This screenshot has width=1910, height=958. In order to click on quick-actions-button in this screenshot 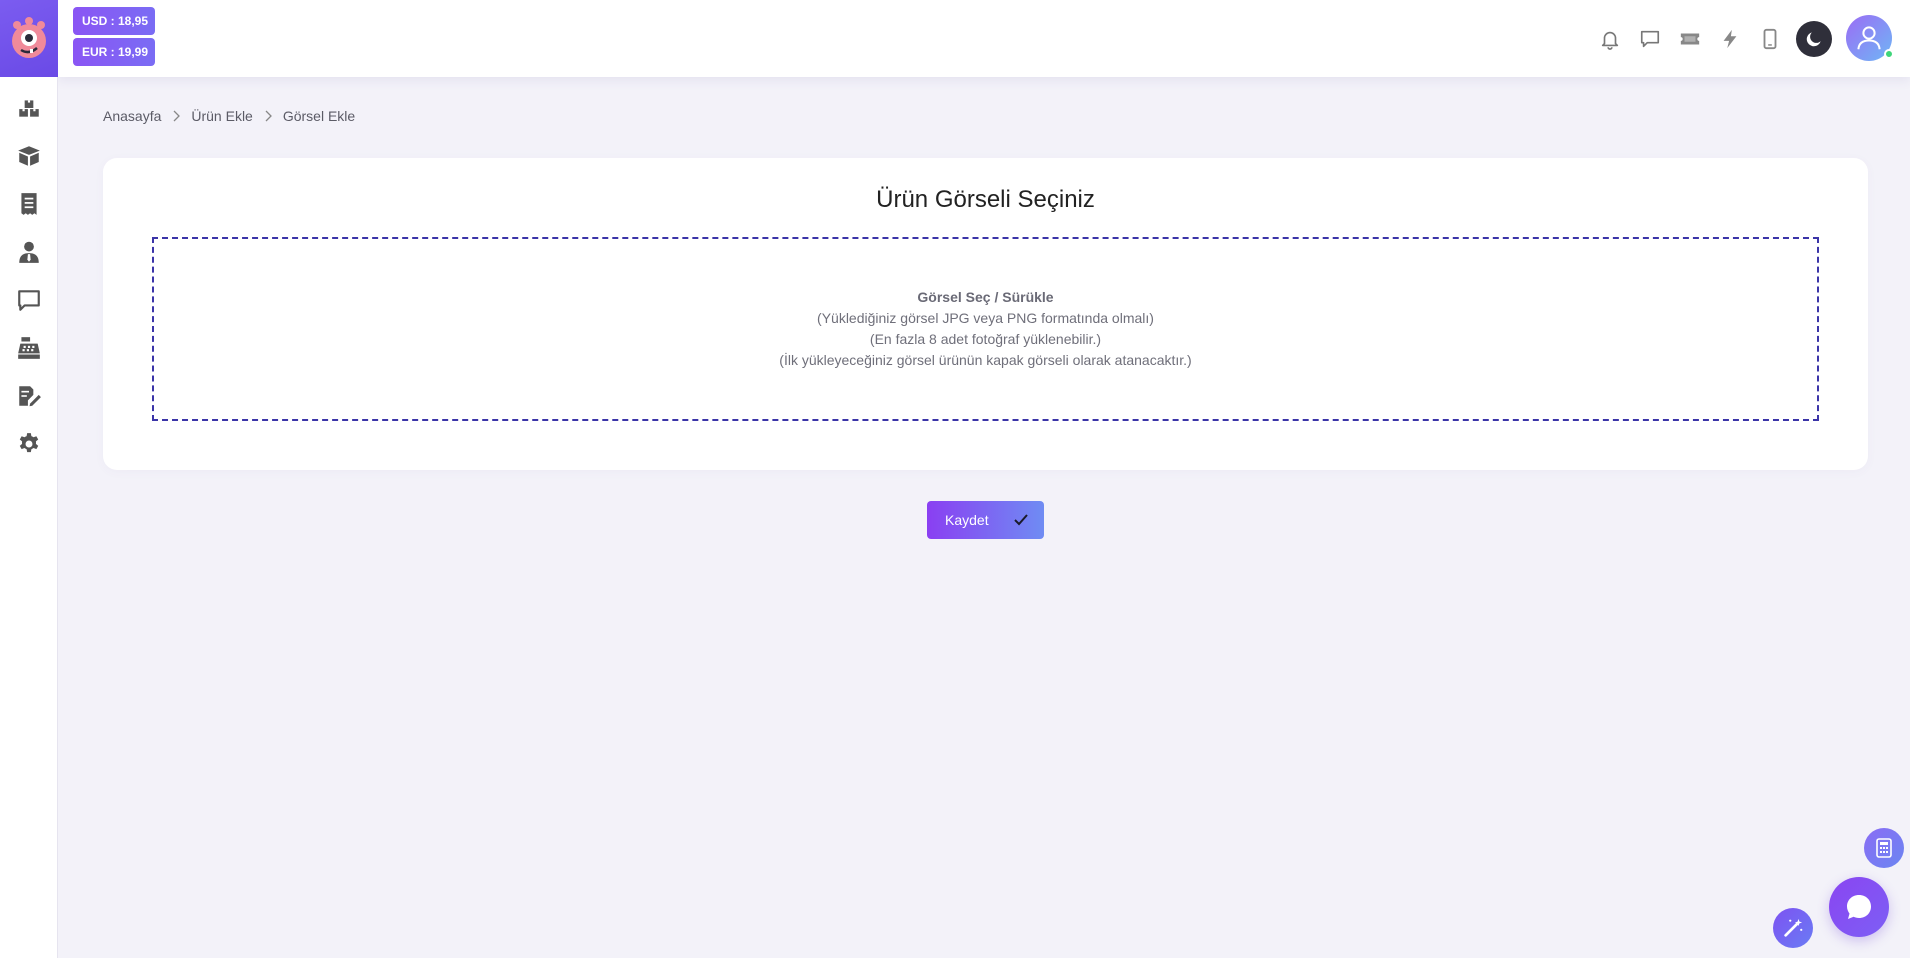, I will do `click(1730, 39)`.